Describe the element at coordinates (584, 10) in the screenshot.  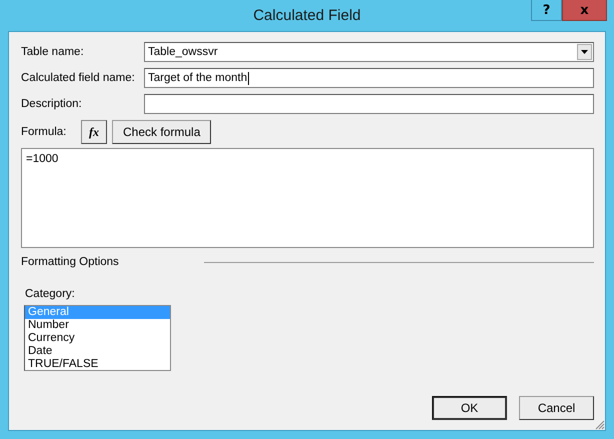
I see `close-button: x` at that location.